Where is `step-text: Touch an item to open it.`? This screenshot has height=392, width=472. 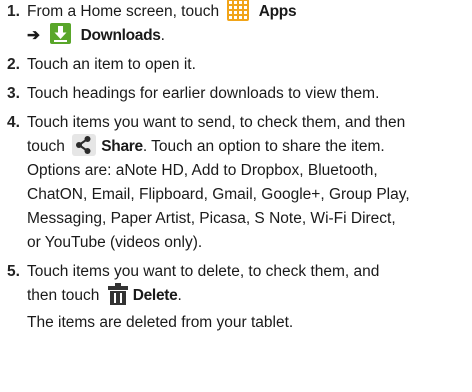 step-text: Touch an item to open it. is located at coordinates (111, 64).